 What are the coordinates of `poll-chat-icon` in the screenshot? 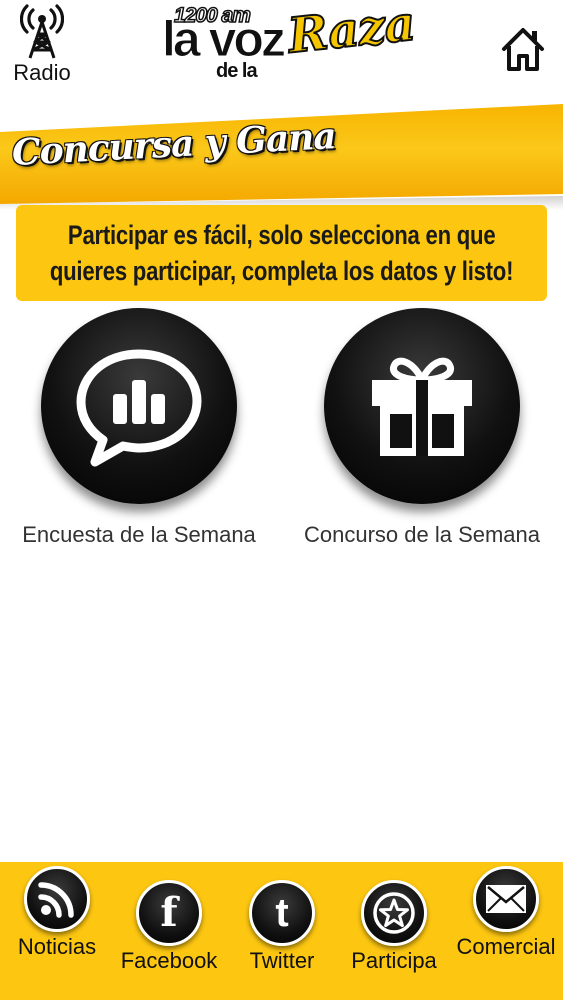 It's located at (139, 408).